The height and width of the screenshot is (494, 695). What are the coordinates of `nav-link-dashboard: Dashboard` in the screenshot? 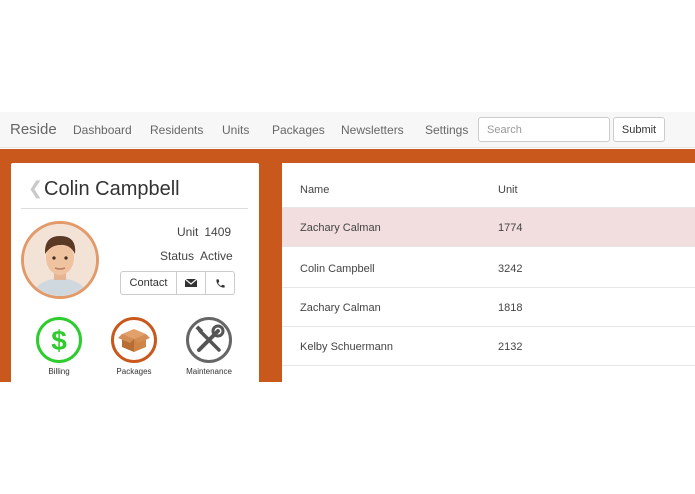 It's located at (102, 130).